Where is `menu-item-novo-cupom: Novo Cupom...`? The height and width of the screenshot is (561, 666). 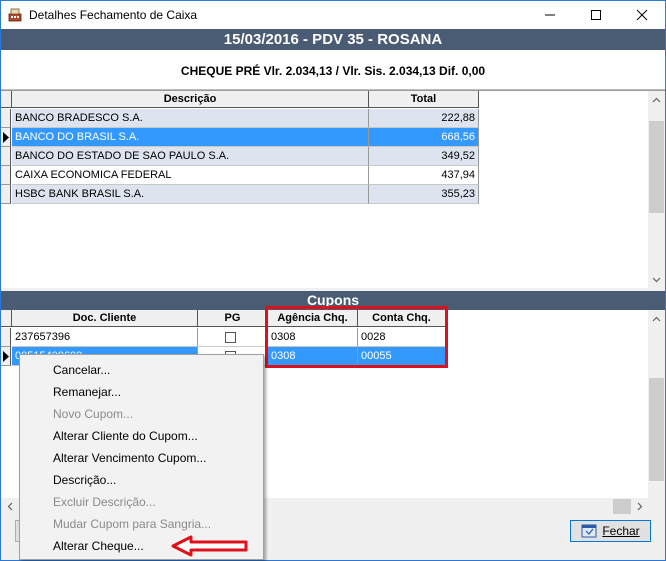 menu-item-novo-cupom: Novo Cupom... is located at coordinates (93, 414).